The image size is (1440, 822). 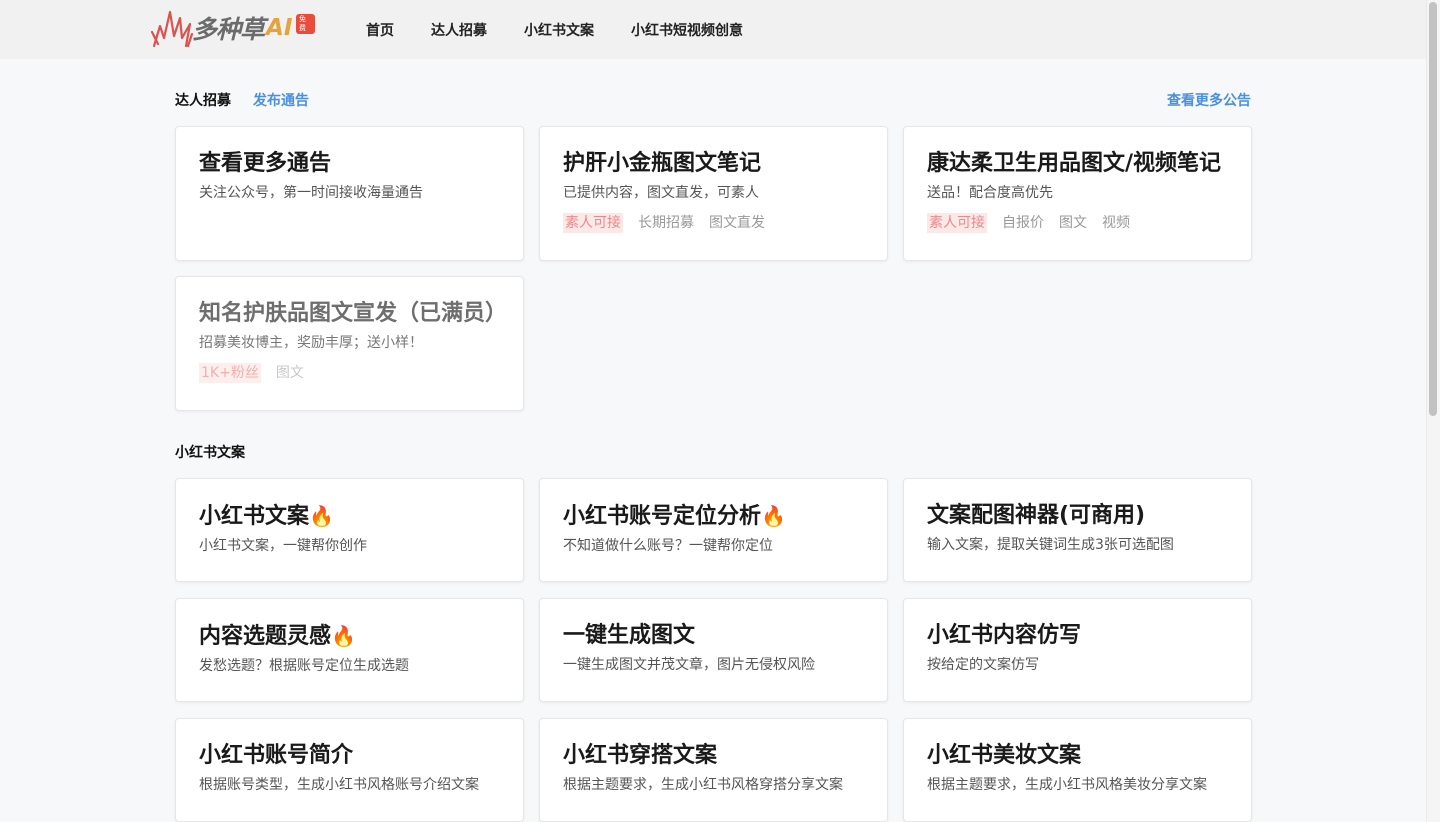 I want to click on logo-ai-text: AI, so click(x=279, y=28).